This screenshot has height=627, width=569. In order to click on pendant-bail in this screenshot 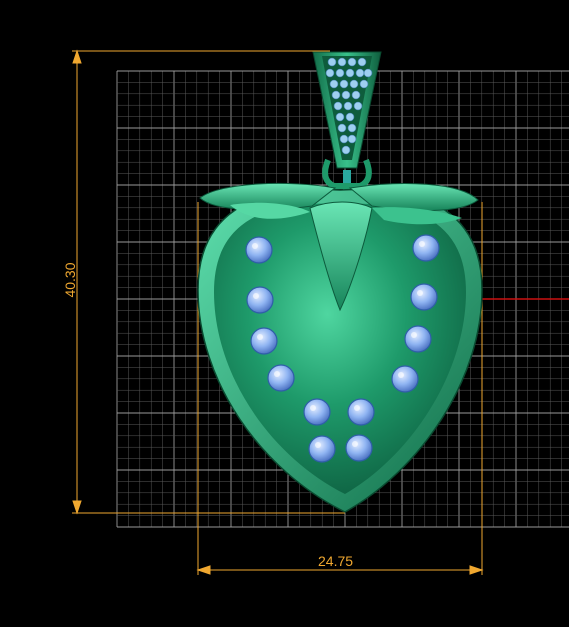, I will do `click(347, 120)`.